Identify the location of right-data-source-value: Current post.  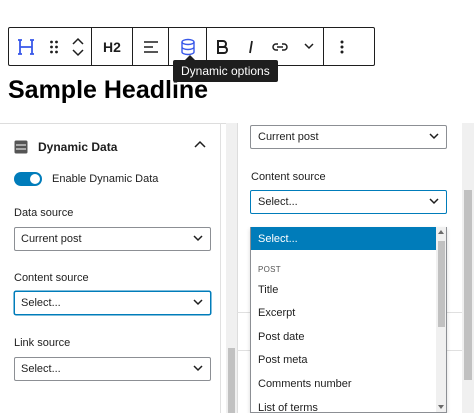
(288, 137).